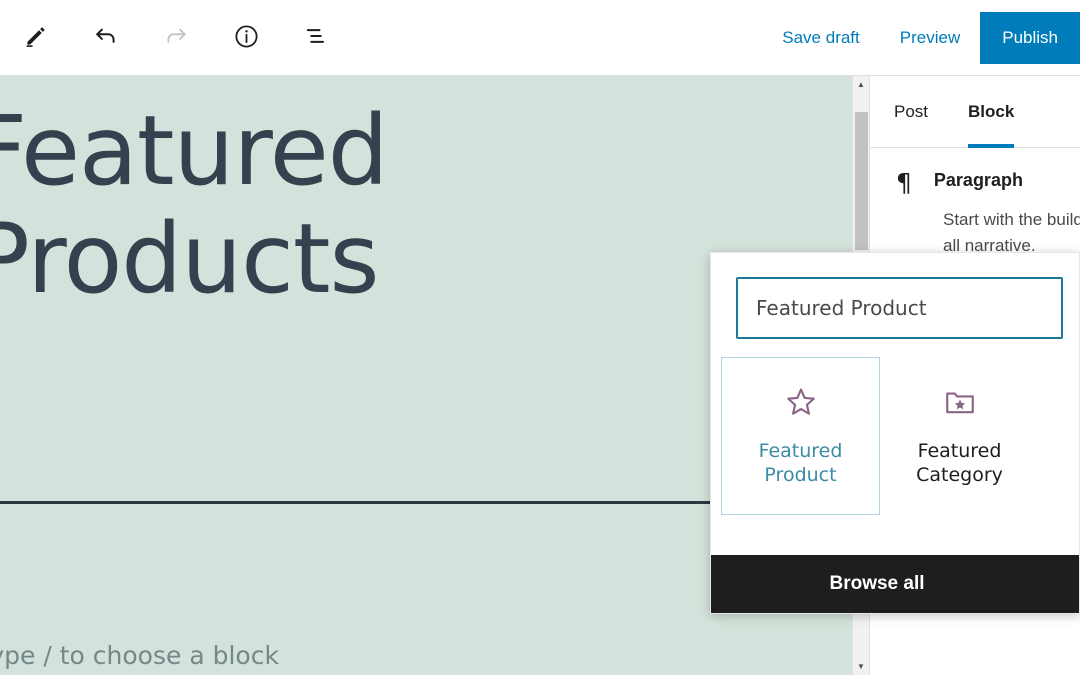 The width and height of the screenshot is (1080, 675). I want to click on folder-star-icon, so click(960, 404).